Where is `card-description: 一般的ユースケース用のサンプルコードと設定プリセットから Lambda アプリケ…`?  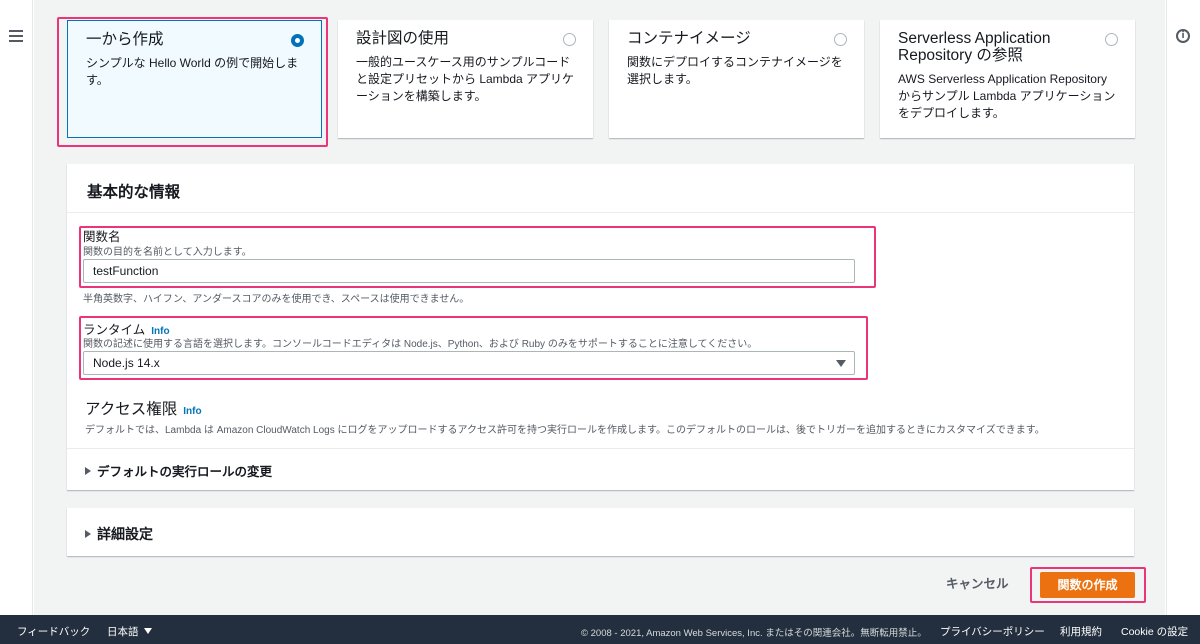 card-description: 一般的ユースケース用のサンプルコードと設定プリセットから Lambda アプリケ… is located at coordinates (465, 79).